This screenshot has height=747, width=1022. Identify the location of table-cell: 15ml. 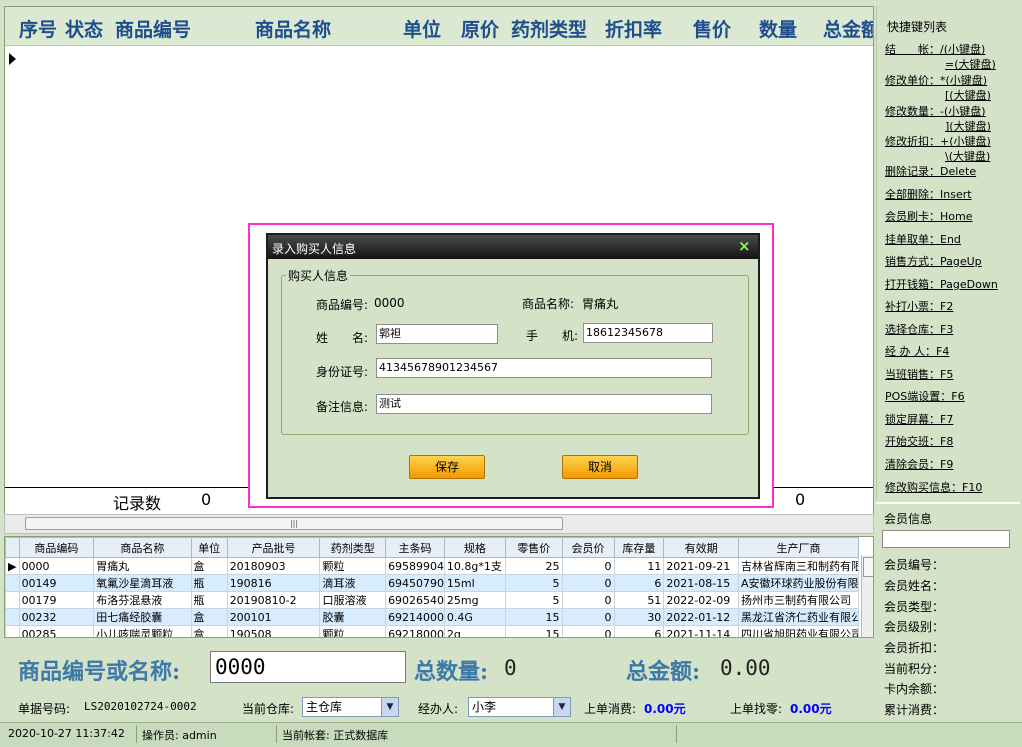
(474, 583).